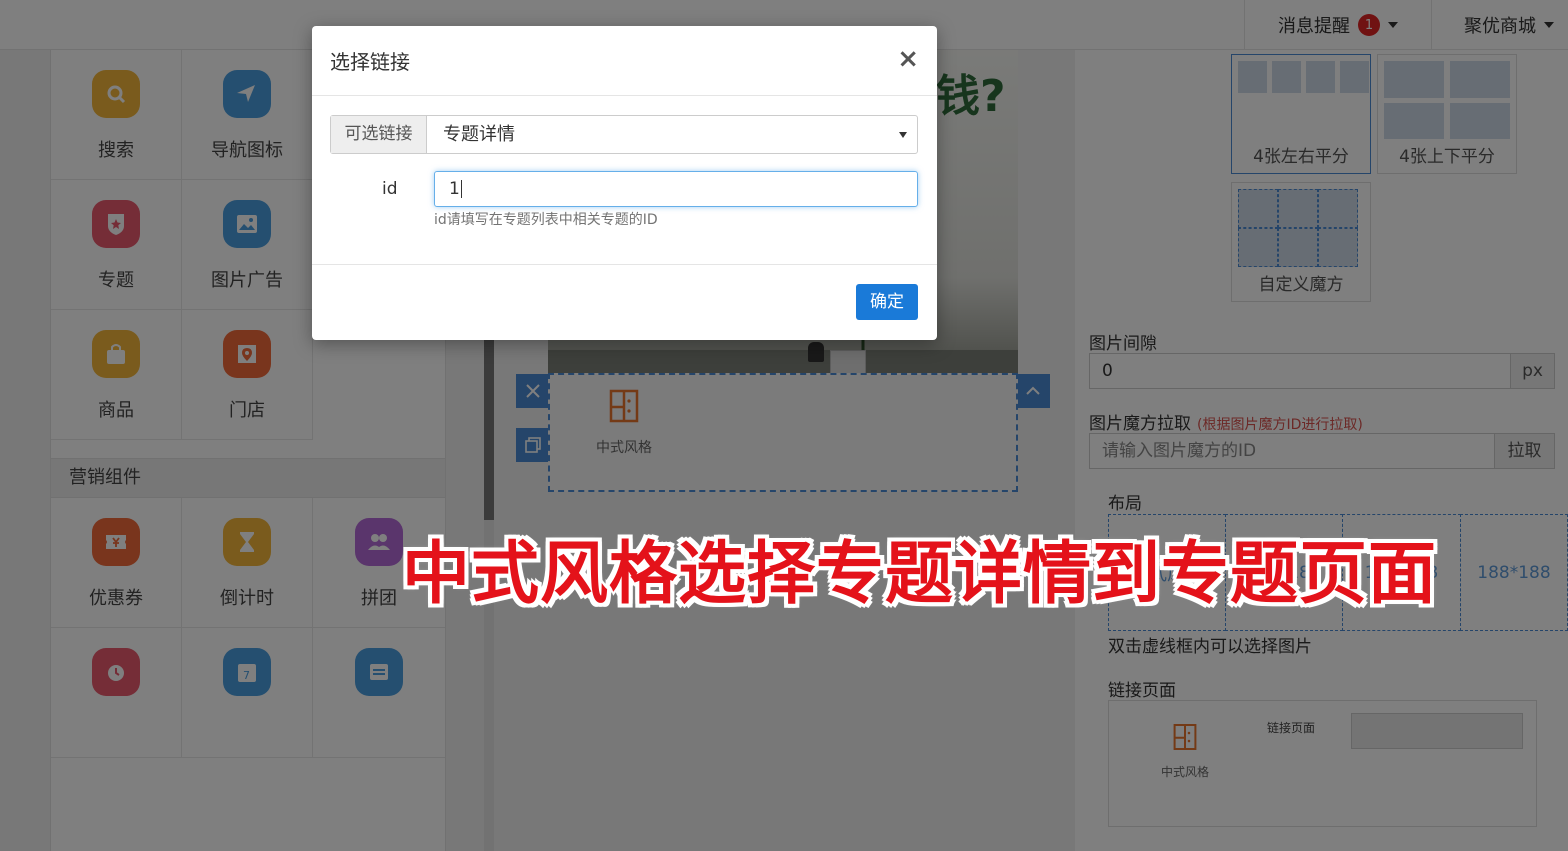 This screenshot has width=1568, height=851. I want to click on chevron-down-icon, so click(903, 135).